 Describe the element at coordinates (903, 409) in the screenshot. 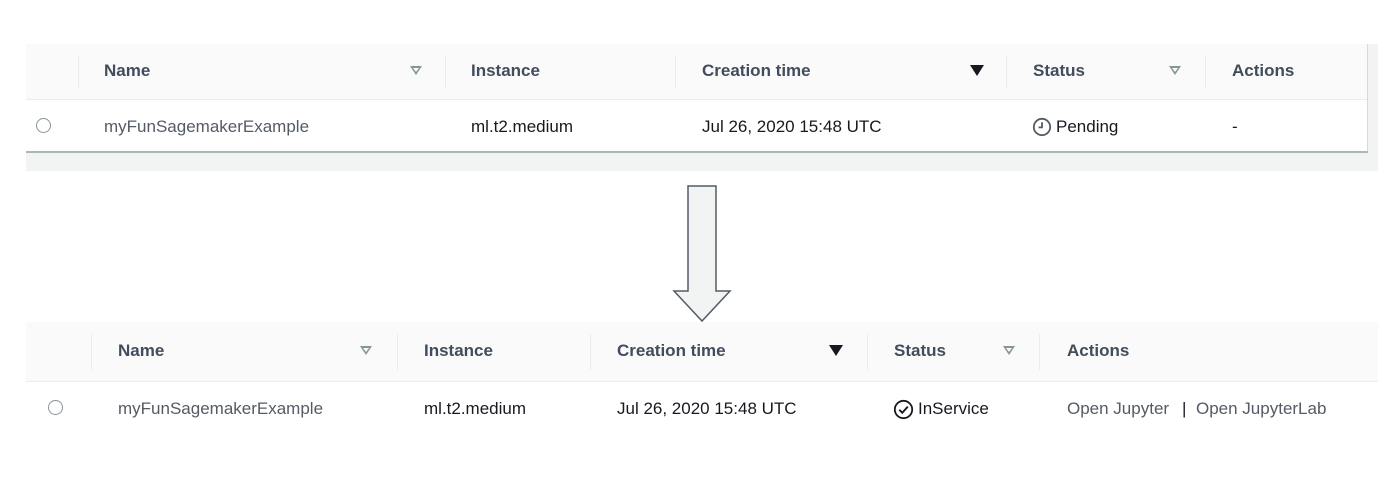

I see `check-circle-icon` at that location.